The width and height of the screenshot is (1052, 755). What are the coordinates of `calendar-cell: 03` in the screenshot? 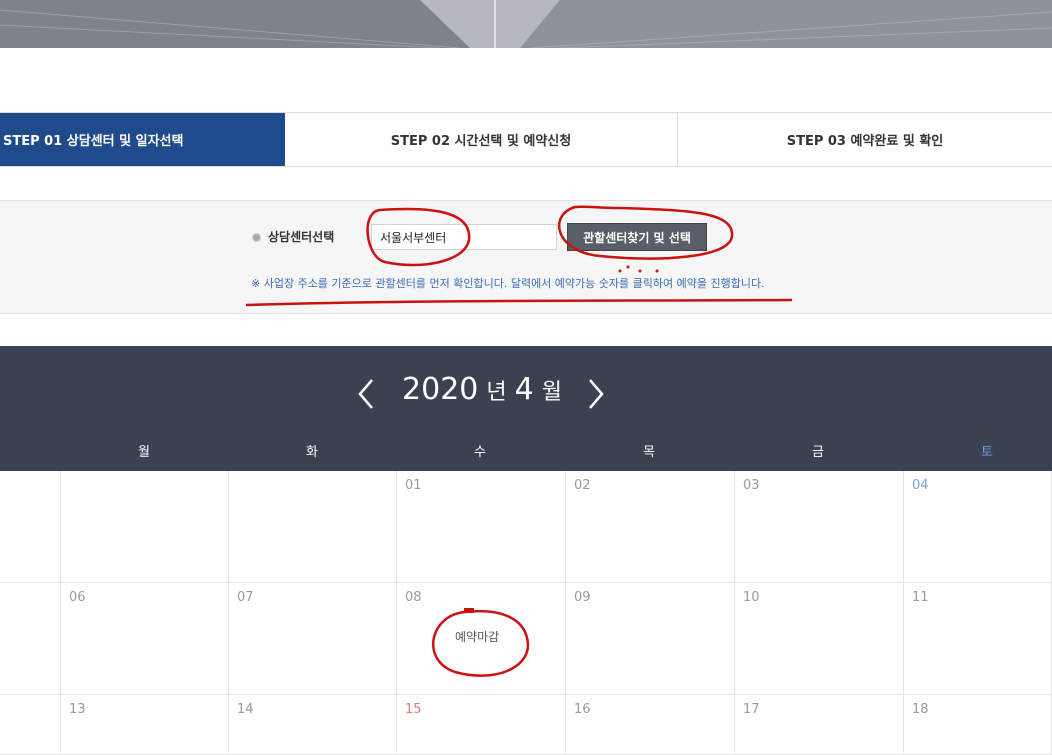 It's located at (819, 527).